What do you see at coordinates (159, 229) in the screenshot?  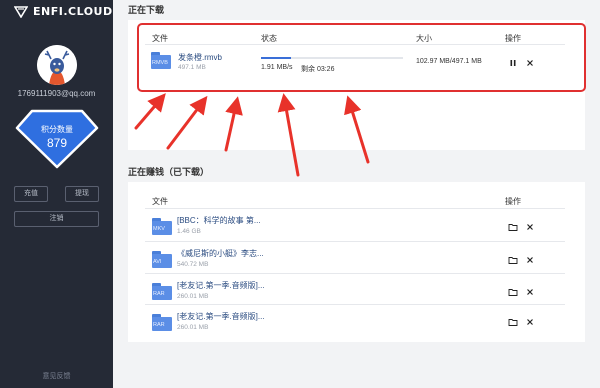 I see `file-ext: MKV` at bounding box center [159, 229].